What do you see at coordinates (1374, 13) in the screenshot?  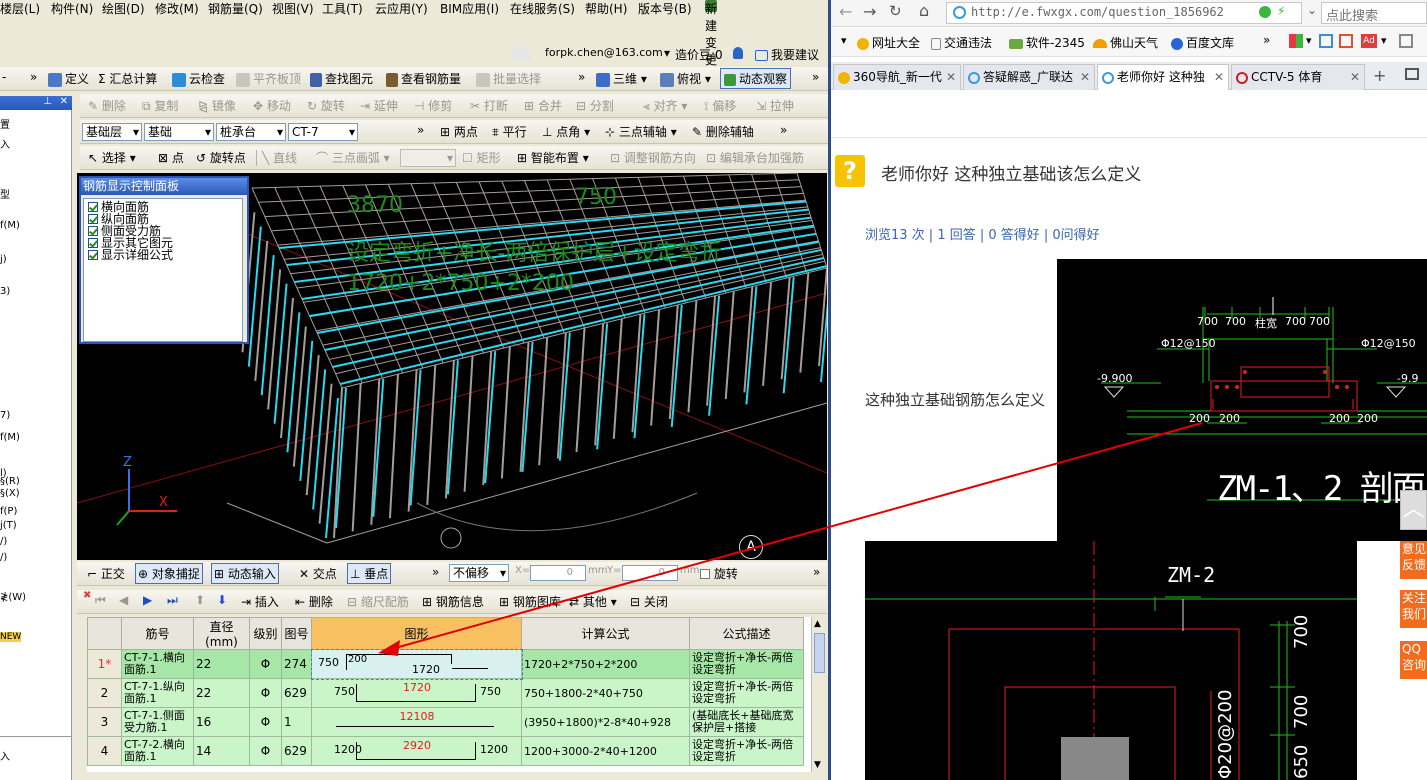 I see `search-field: 点此搜索` at bounding box center [1374, 13].